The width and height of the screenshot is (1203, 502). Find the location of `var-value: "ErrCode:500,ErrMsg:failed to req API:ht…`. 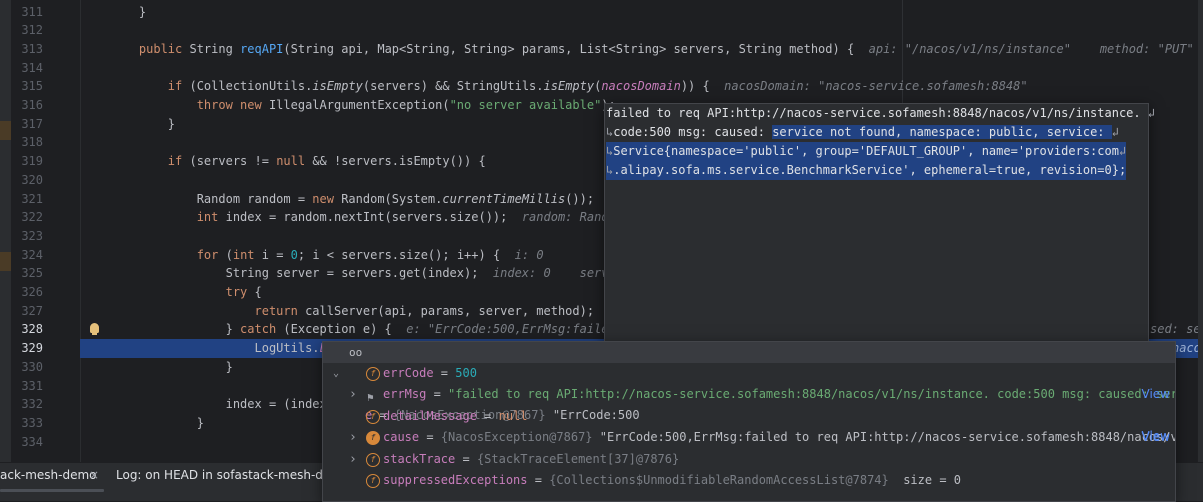

var-value: "ErrCode:500,ErrMsg:failed to req API:ht… is located at coordinates (887, 437).